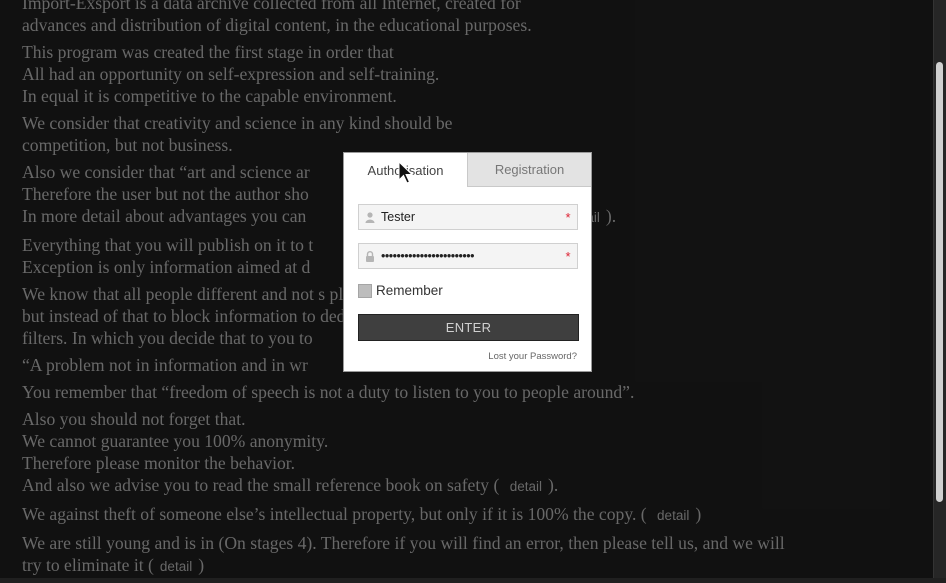 This screenshot has height=583, width=946. Describe the element at coordinates (529, 170) in the screenshot. I see `tab-registration: Registration` at that location.